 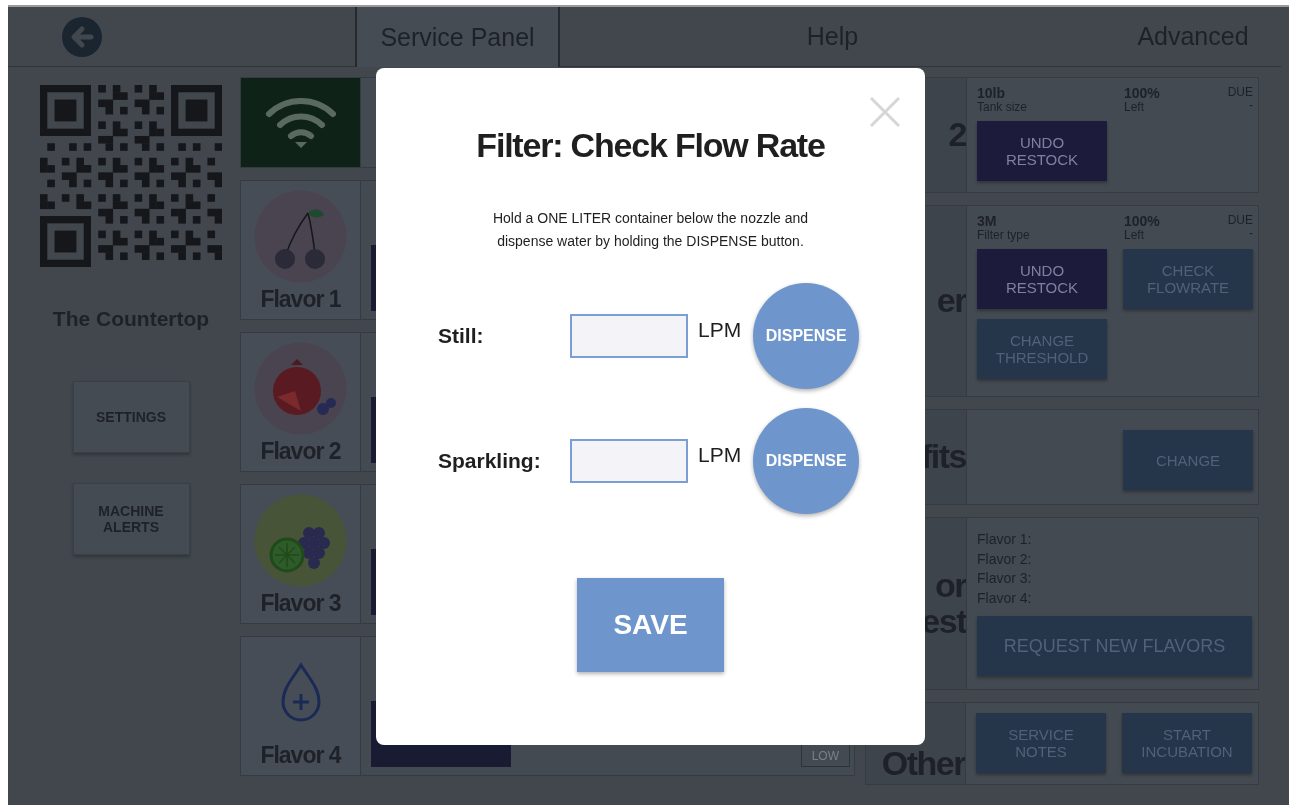 I want to click on grape-lime-icon, so click(x=300, y=540).